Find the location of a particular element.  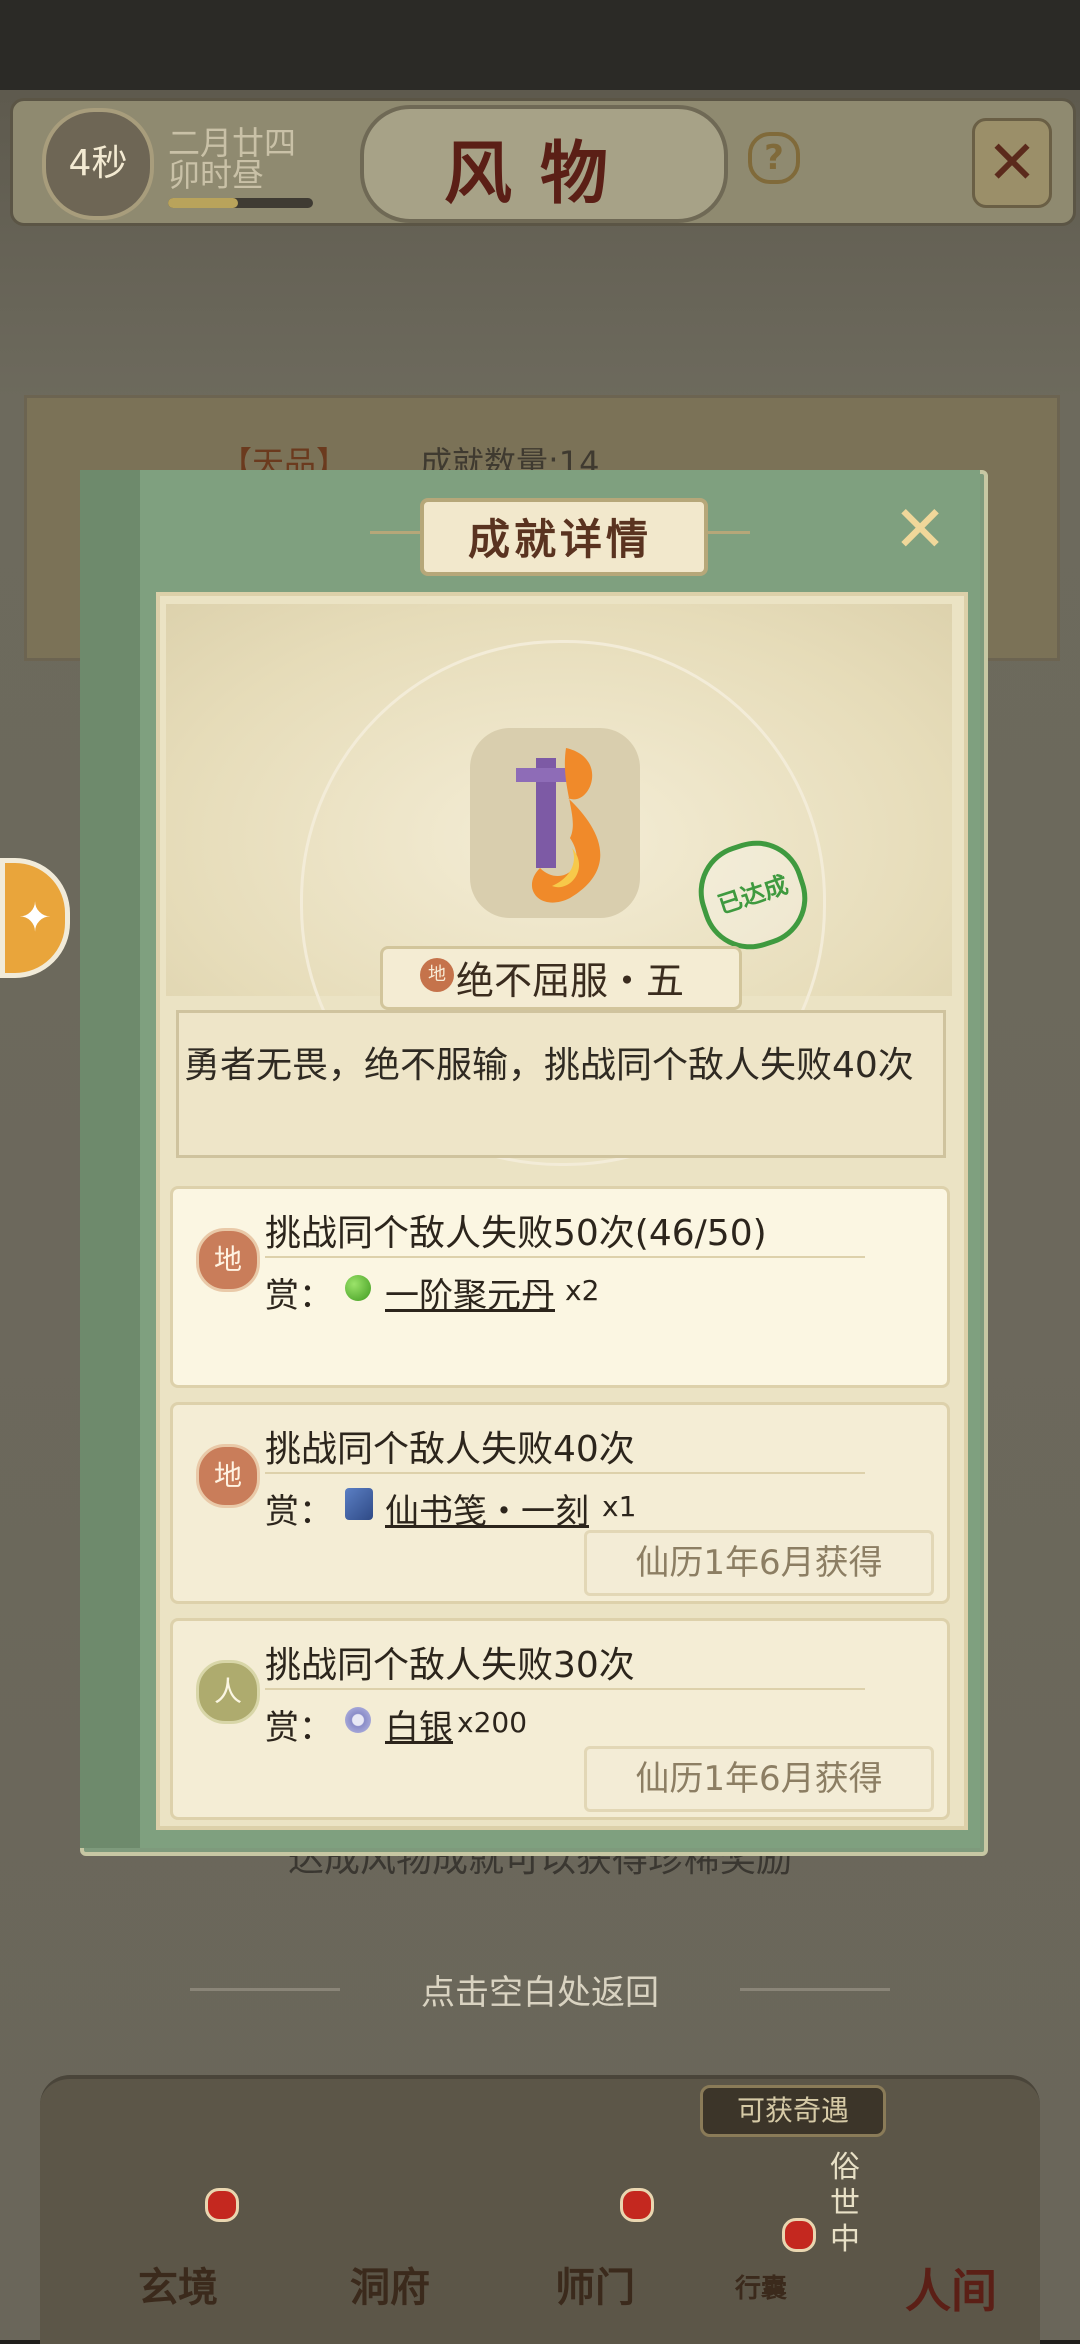

page-title: 风物 is located at coordinates (539, 174).